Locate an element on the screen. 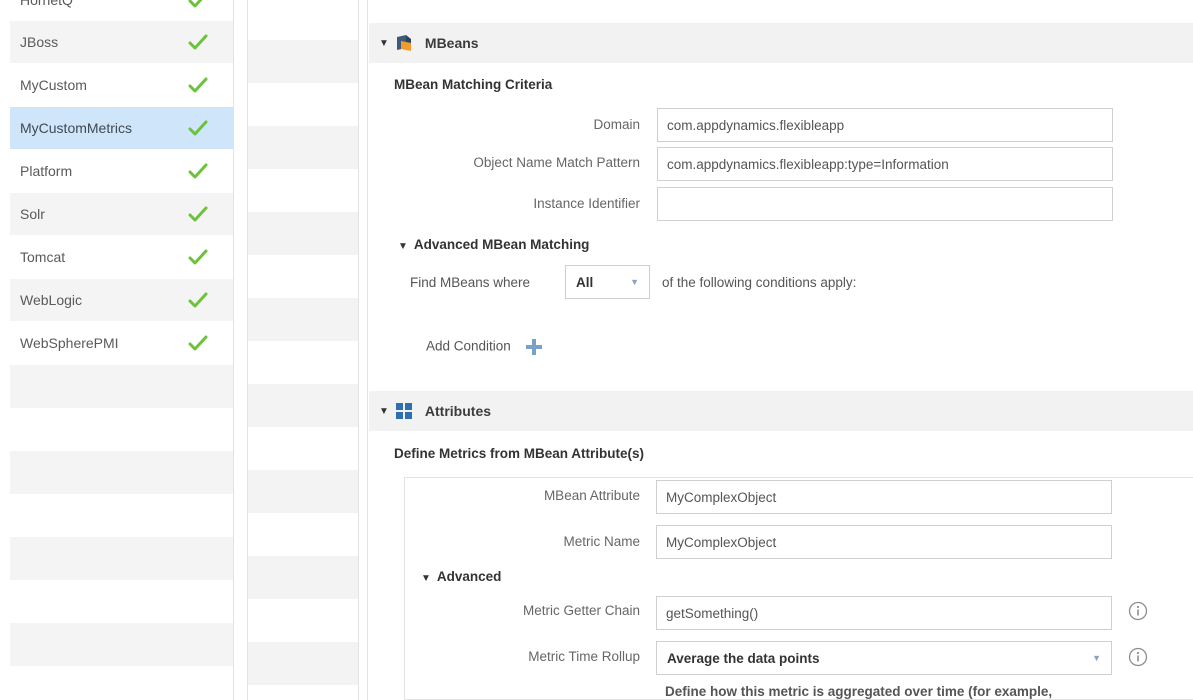 Image resolution: width=1193 pixels, height=700 pixels. rule-list-item: Solr is located at coordinates (121, 214).